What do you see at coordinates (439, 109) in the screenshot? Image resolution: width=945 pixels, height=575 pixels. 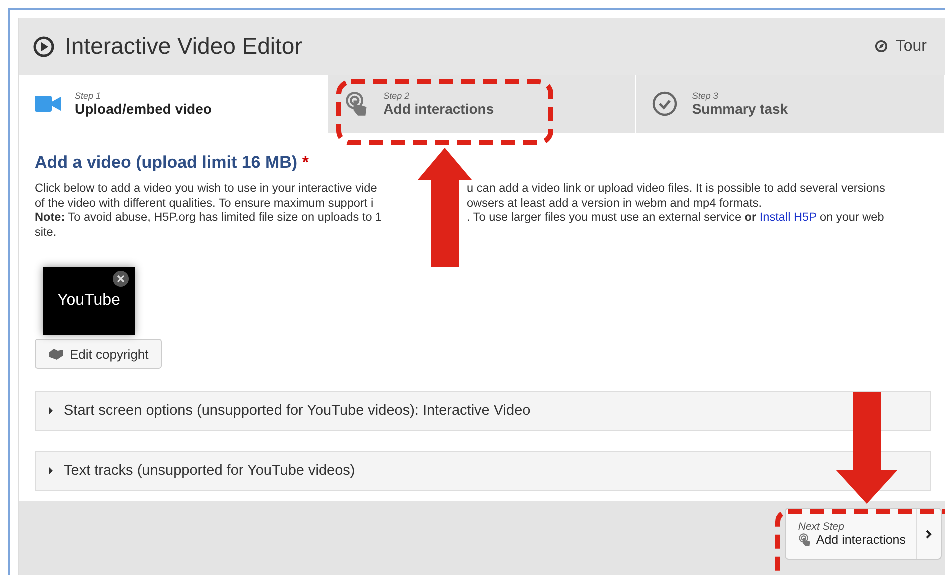 I see `step-label: Add interactions` at bounding box center [439, 109].